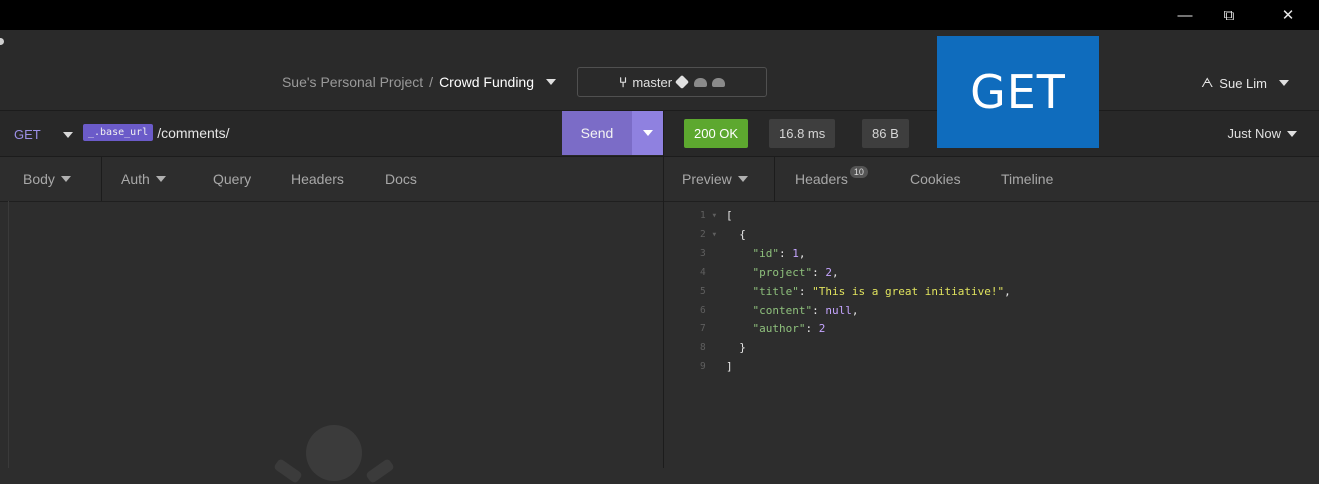 Image resolution: width=1319 pixels, height=484 pixels. Describe the element at coordinates (855, 348) in the screenshot. I see `code-line: 8 }` at that location.